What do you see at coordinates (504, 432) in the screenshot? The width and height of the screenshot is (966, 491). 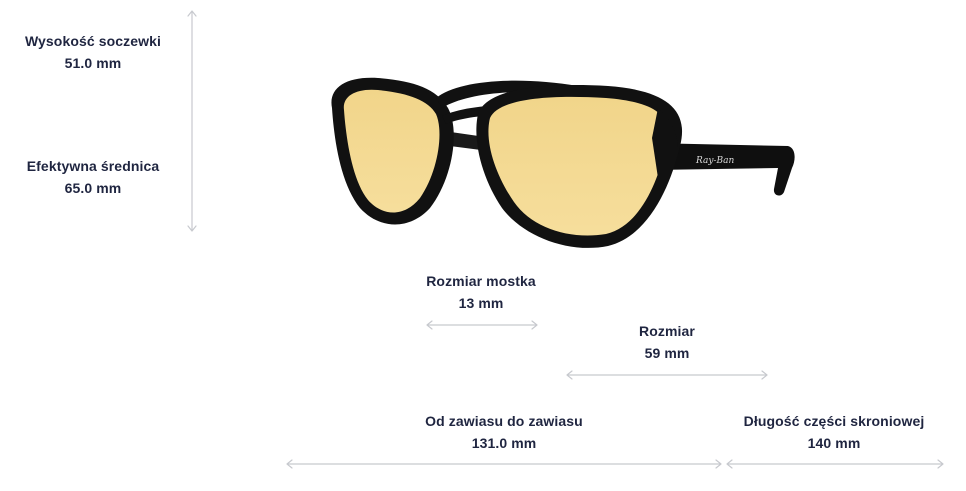 I see `hinge-to-hinge-measure: Od zawiasu do zawiasu 131.0 mm` at bounding box center [504, 432].